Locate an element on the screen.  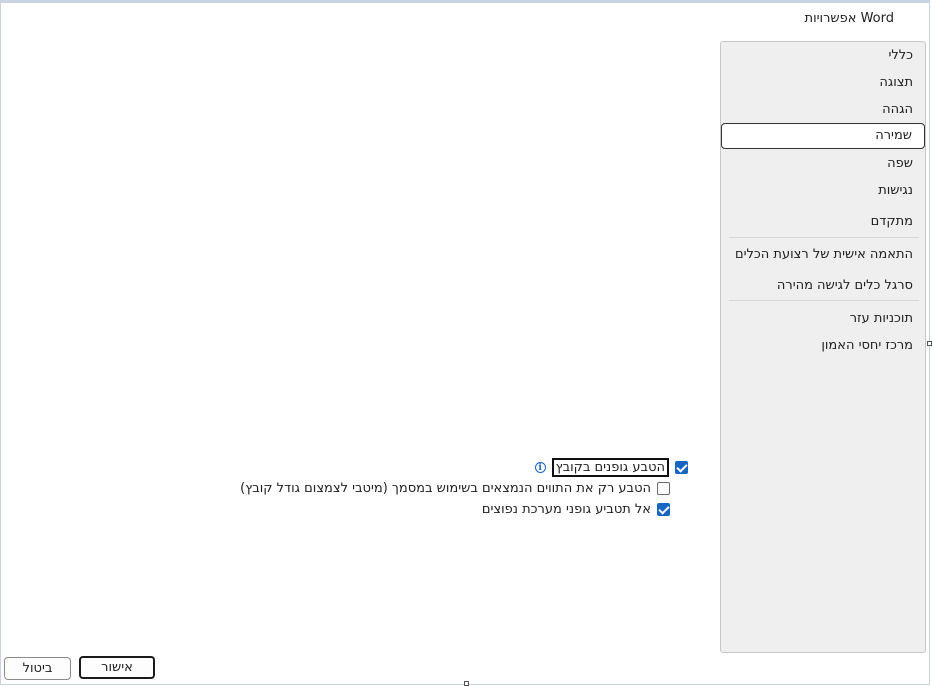
embed-fonts-label: הטבע גופנים בקובץ is located at coordinates (610, 467).